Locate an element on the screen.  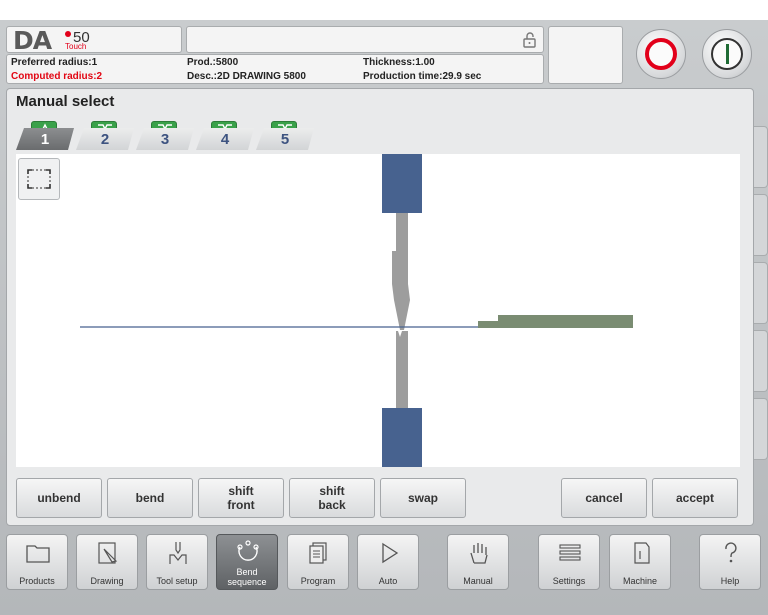
nav-label: Tool setup is located at coordinates (177, 581).